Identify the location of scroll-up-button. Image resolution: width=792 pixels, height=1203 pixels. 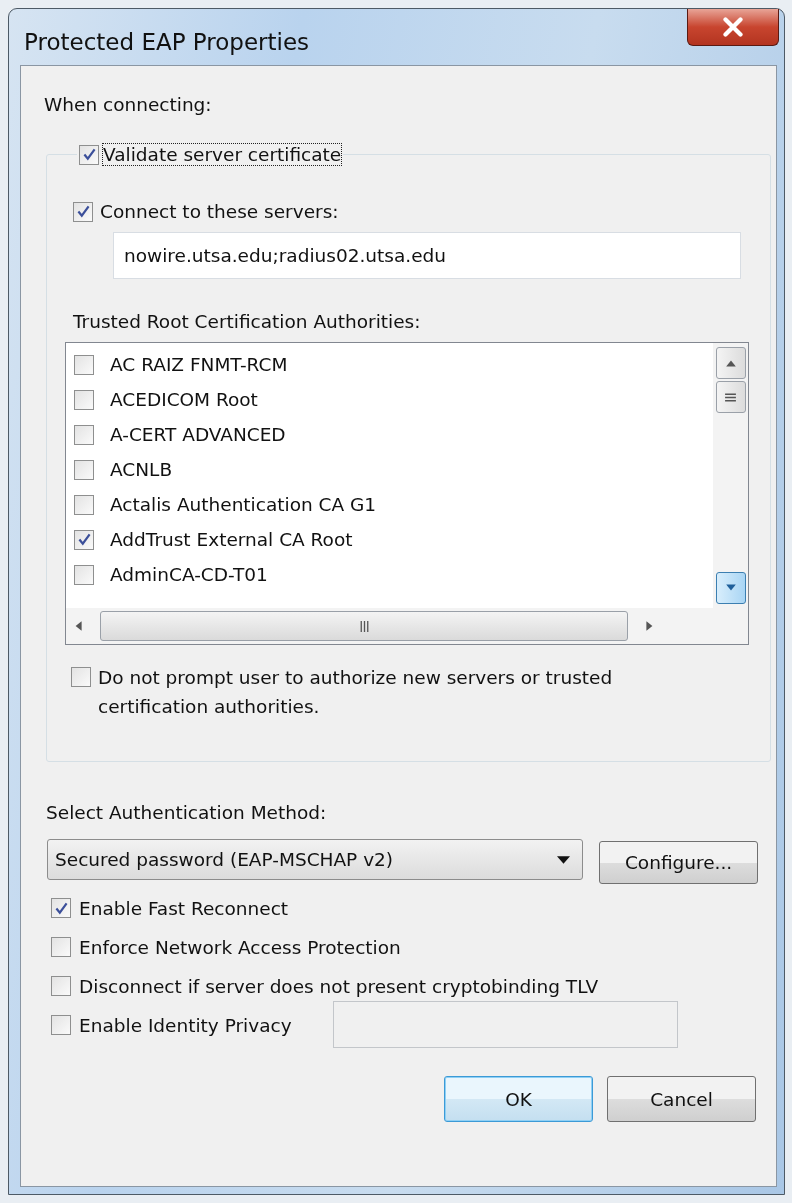
(730, 363).